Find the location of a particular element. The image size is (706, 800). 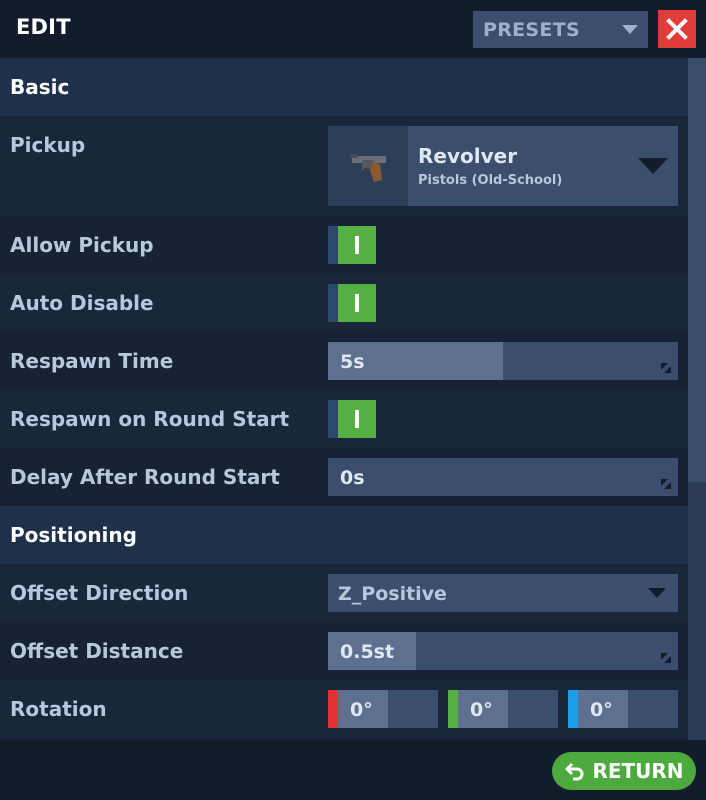

respawn-on-round-start-label: Respawn on Round Start is located at coordinates (150, 419).